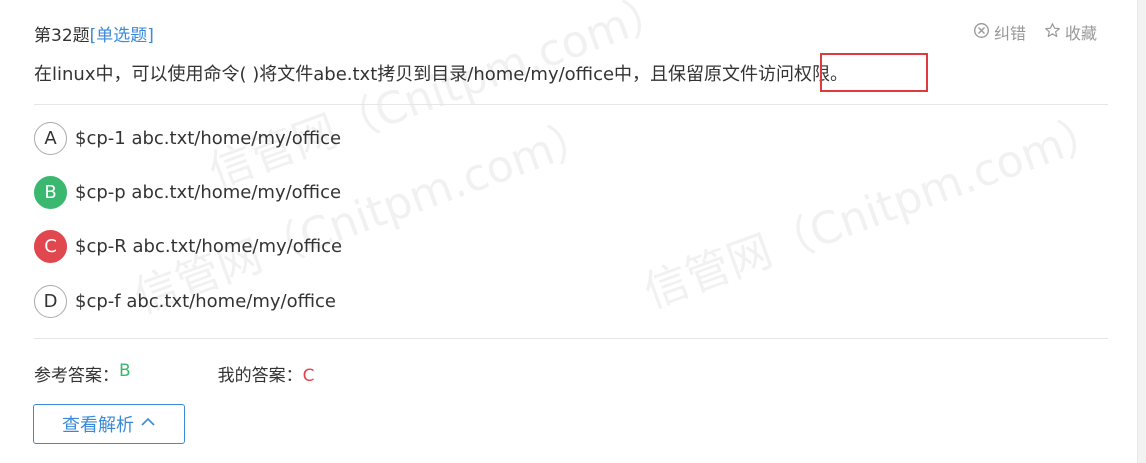 This screenshot has height=463, width=1146. What do you see at coordinates (205, 301) in the screenshot?
I see `option-text: $cp-f abc.txt/home/my/office` at bounding box center [205, 301].